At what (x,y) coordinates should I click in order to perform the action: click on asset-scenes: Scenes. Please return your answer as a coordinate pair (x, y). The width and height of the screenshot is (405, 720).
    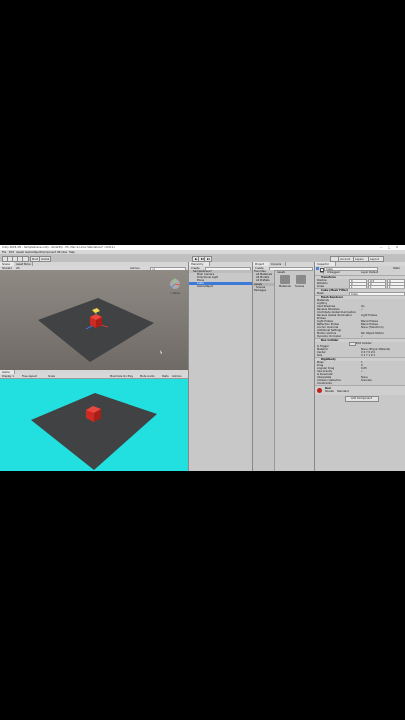
    Looking at the image, I should click on (301, 282).